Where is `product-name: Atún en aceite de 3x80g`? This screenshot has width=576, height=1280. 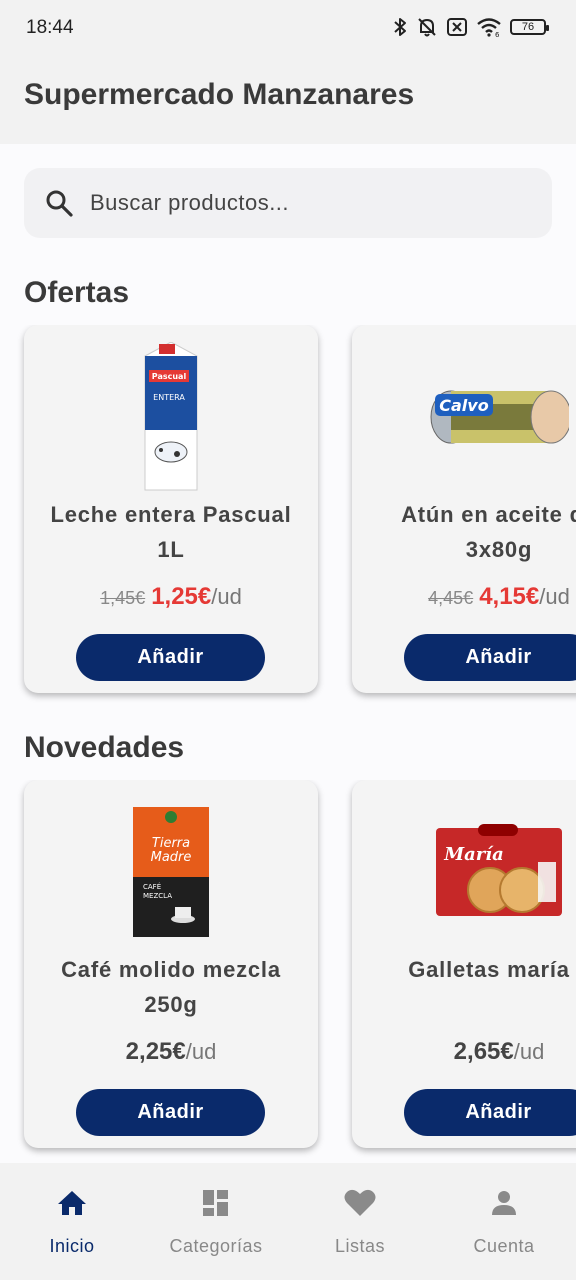
product-name: Atún en aceite de 3x80g is located at coordinates (469, 532).